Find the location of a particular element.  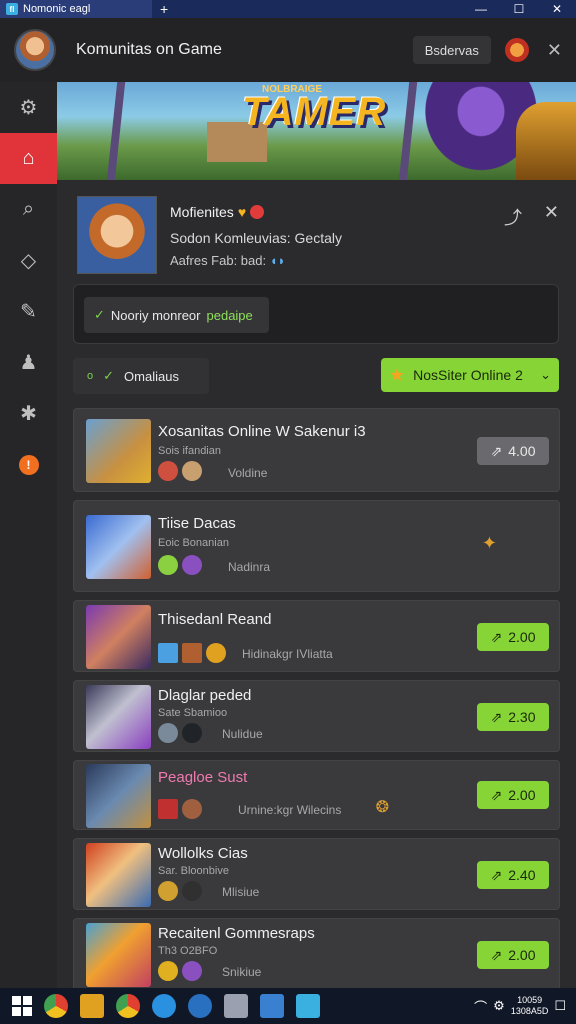

window-close-button: ✕ is located at coordinates (557, 9).